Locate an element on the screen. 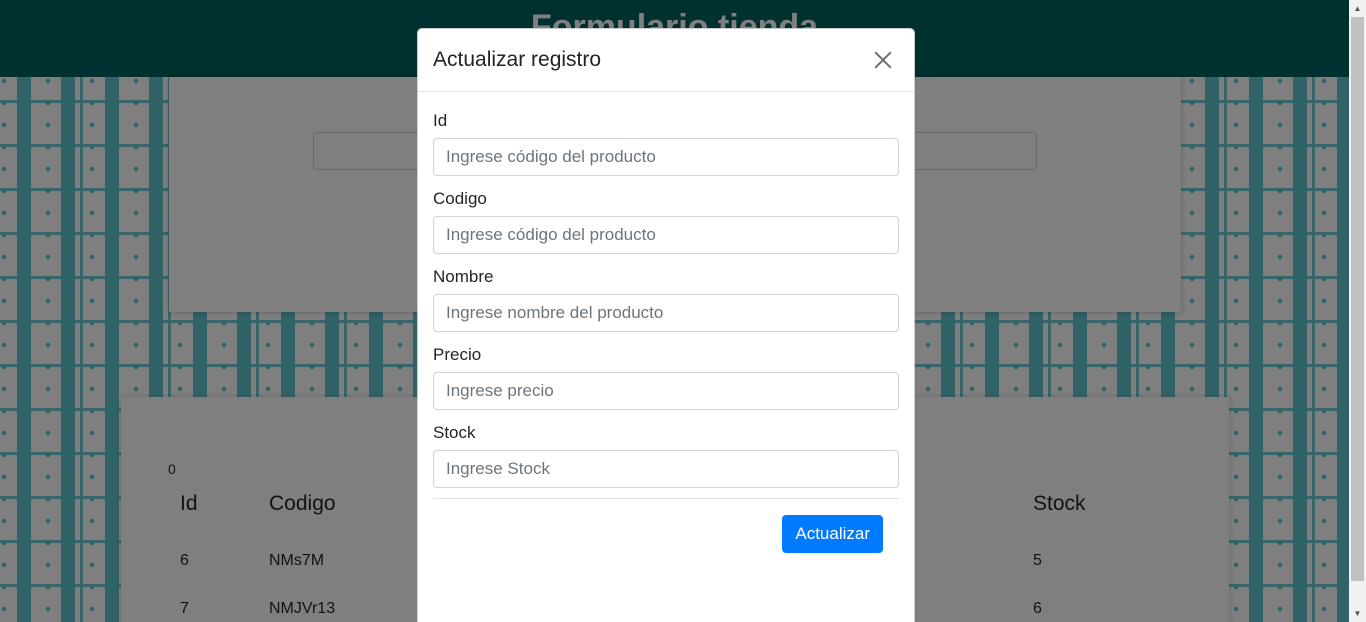 The height and width of the screenshot is (622, 1366). stock-field is located at coordinates (666, 469).